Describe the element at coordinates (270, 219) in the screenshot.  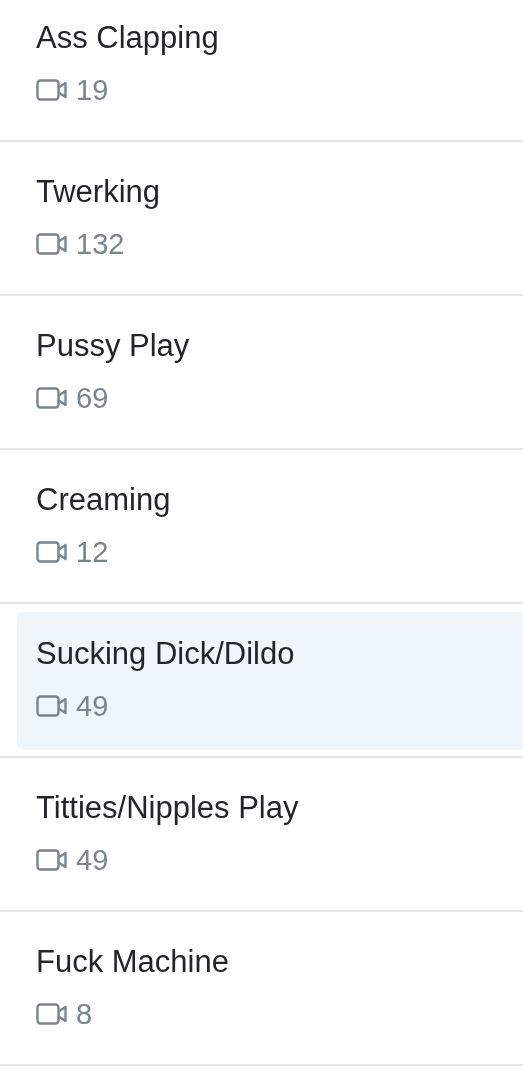
I see `category-item: Twerking 132` at that location.